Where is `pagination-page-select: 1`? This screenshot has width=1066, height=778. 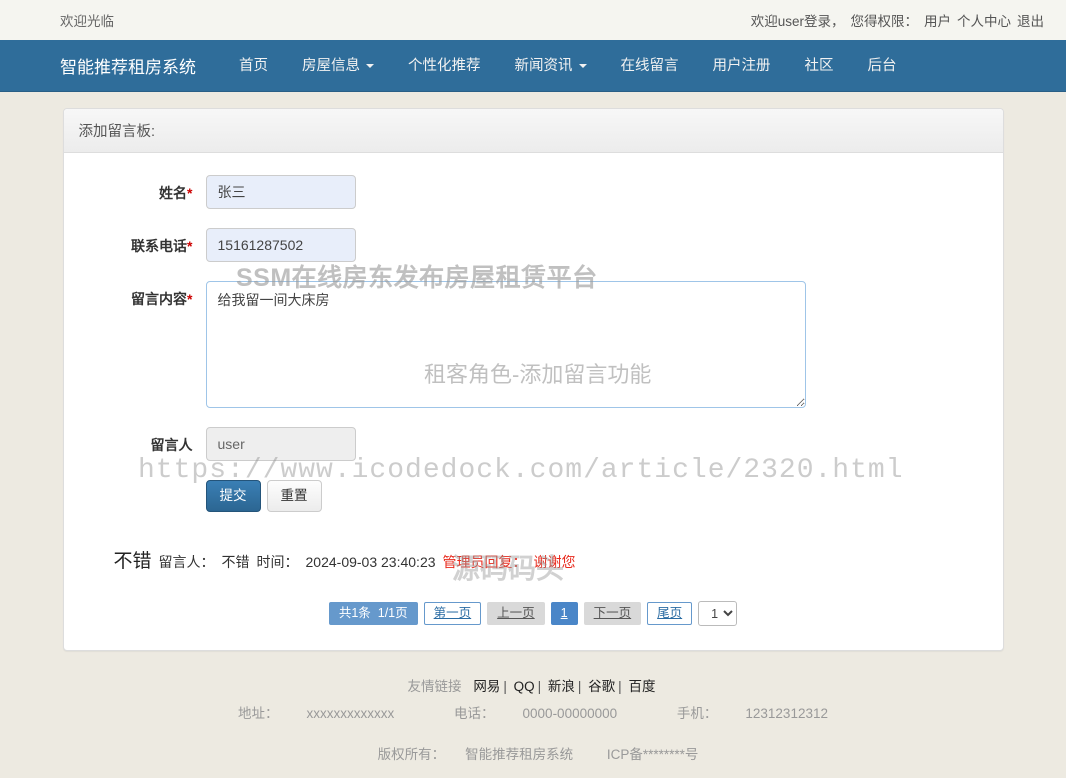
pagination-page-select: 1 is located at coordinates (718, 614).